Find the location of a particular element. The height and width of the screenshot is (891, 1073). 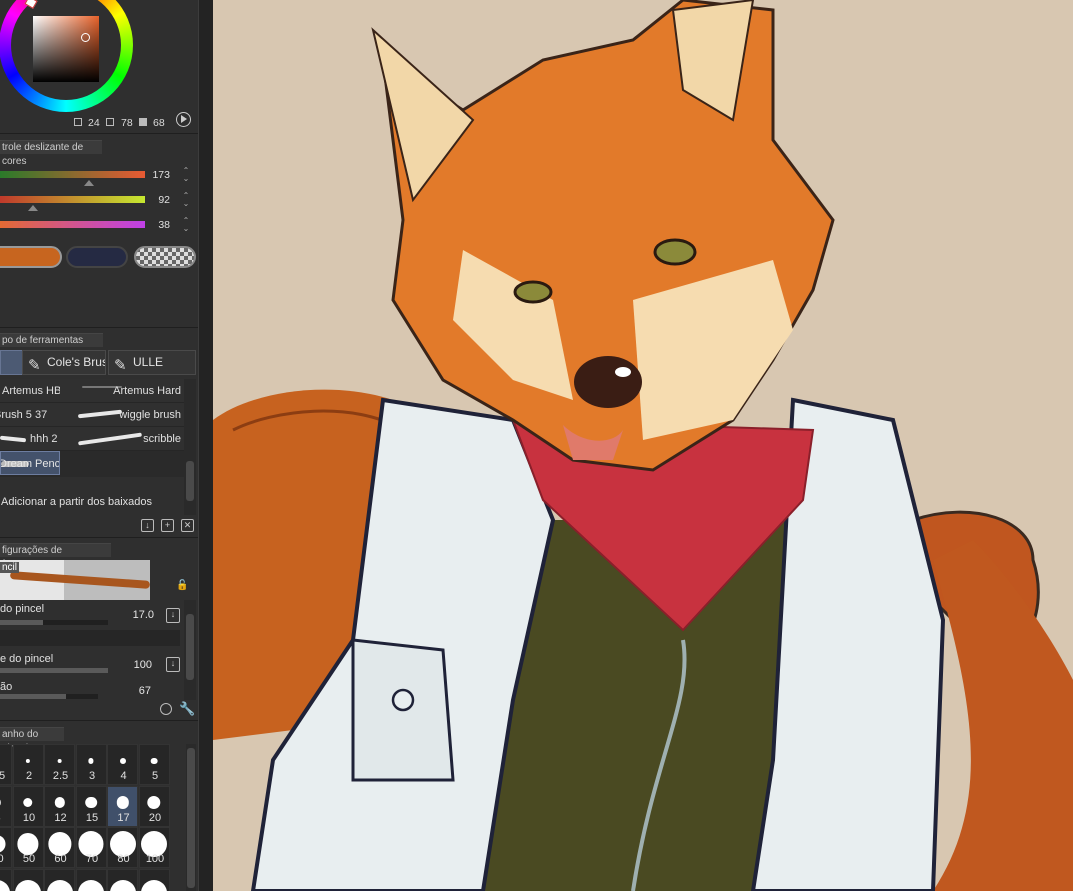

reset-icon is located at coordinates (166, 709).